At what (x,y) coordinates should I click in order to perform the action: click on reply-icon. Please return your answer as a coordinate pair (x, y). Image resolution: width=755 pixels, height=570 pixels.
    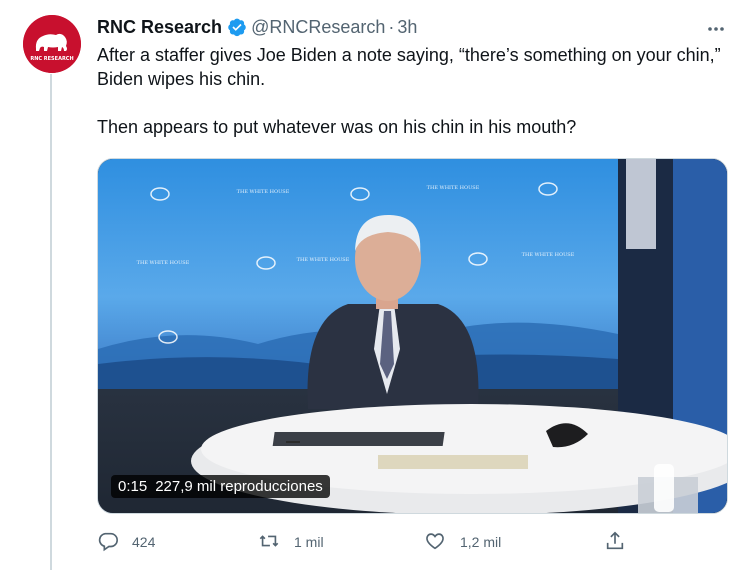
    Looking at the image, I should click on (108, 542).